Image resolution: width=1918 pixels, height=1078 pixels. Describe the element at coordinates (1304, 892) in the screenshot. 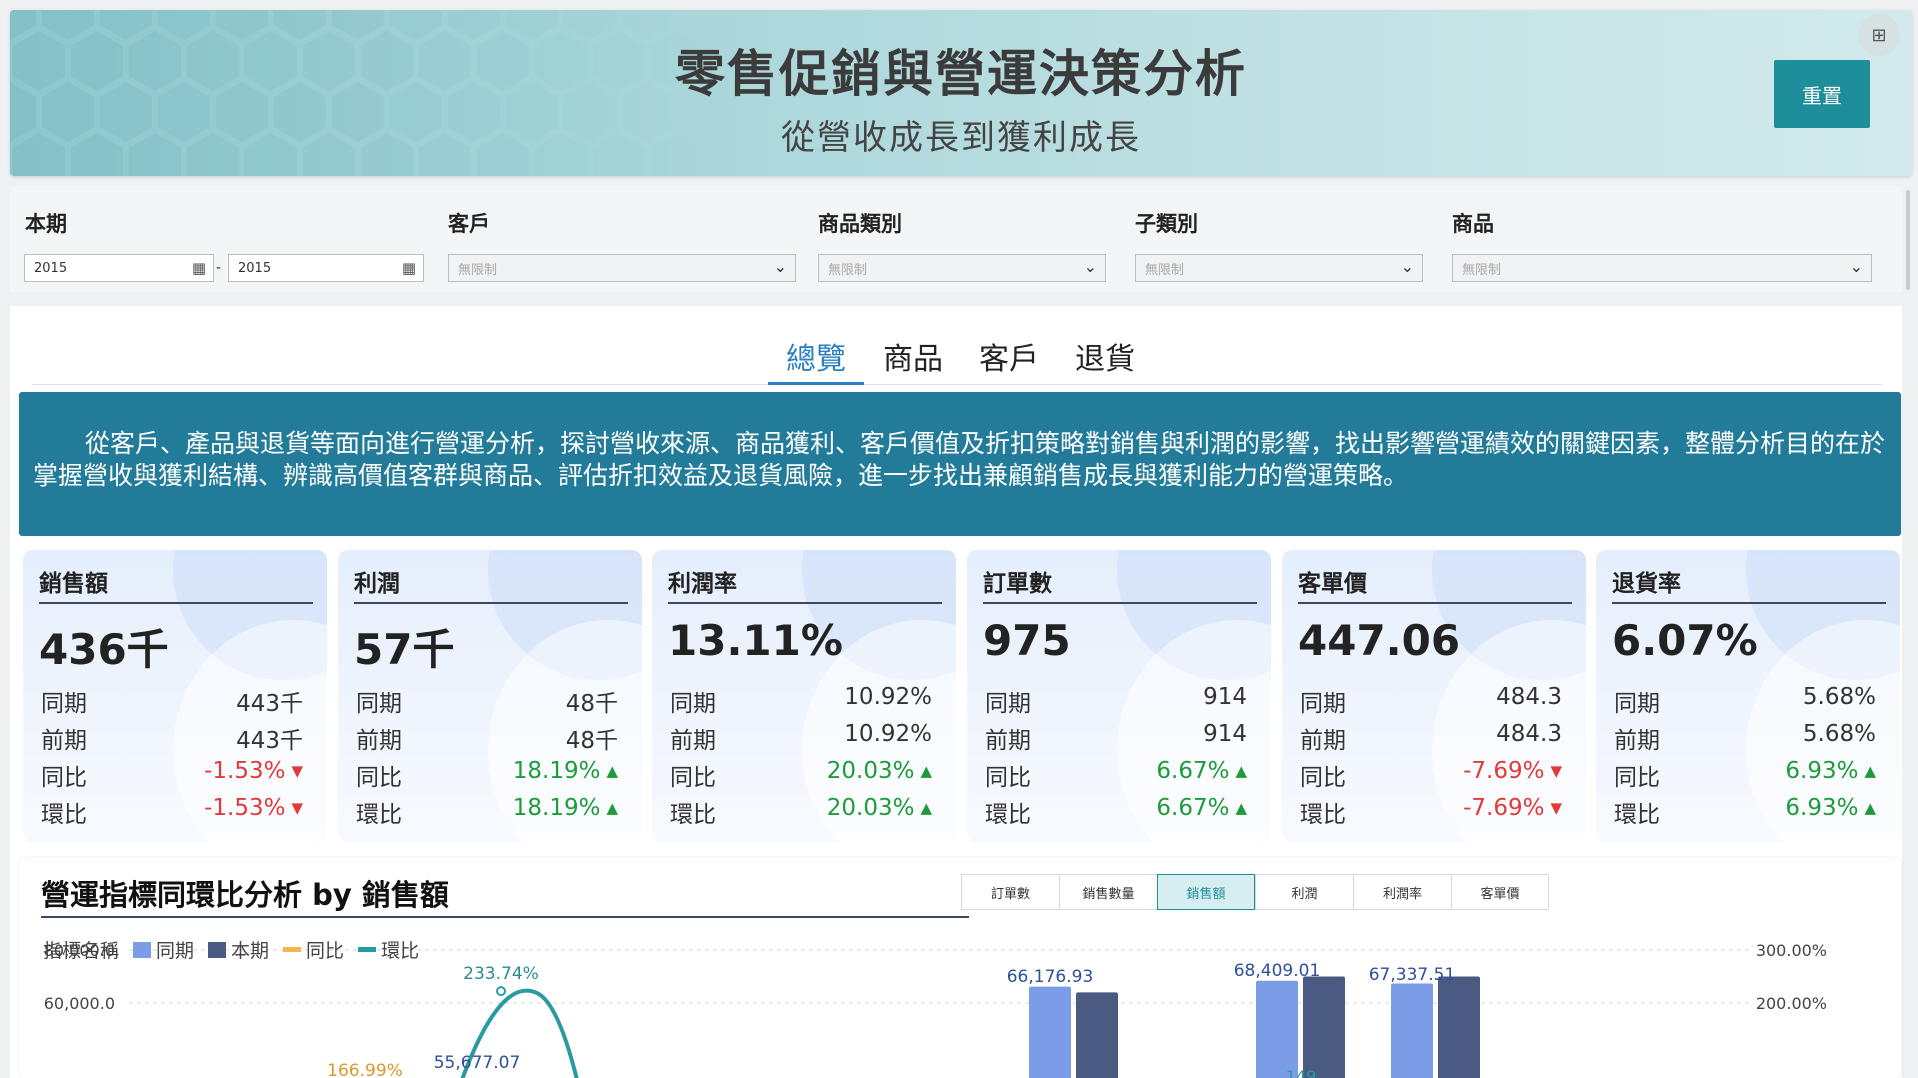

I see `metric-option-profit: 利潤` at that location.